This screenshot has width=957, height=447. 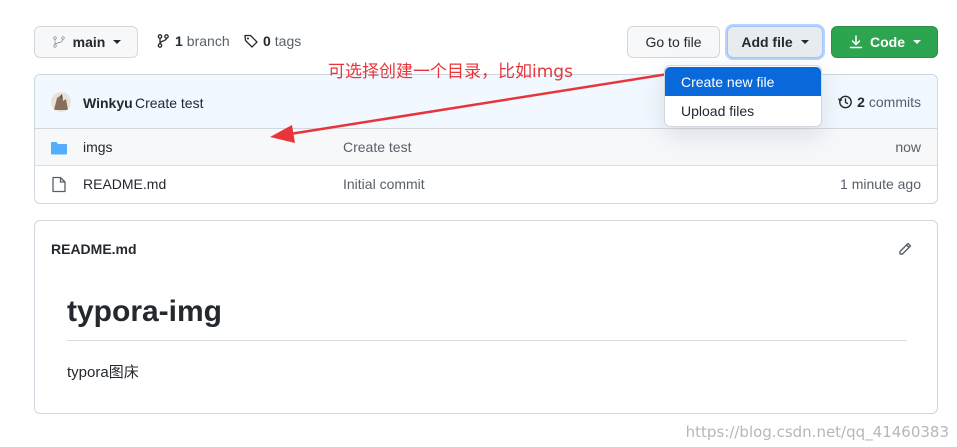 I want to click on watermark: https://blog.csdn.net/qq_41460383, so click(x=817, y=432).